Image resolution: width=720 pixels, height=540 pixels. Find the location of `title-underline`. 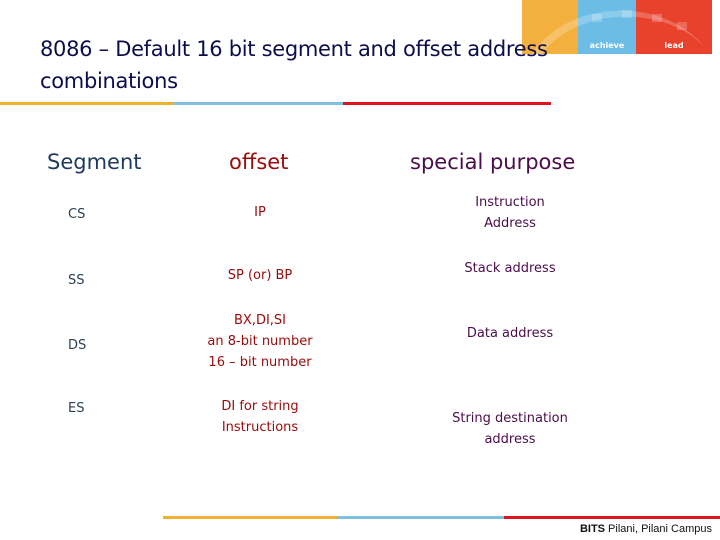

title-underline is located at coordinates (275, 103).